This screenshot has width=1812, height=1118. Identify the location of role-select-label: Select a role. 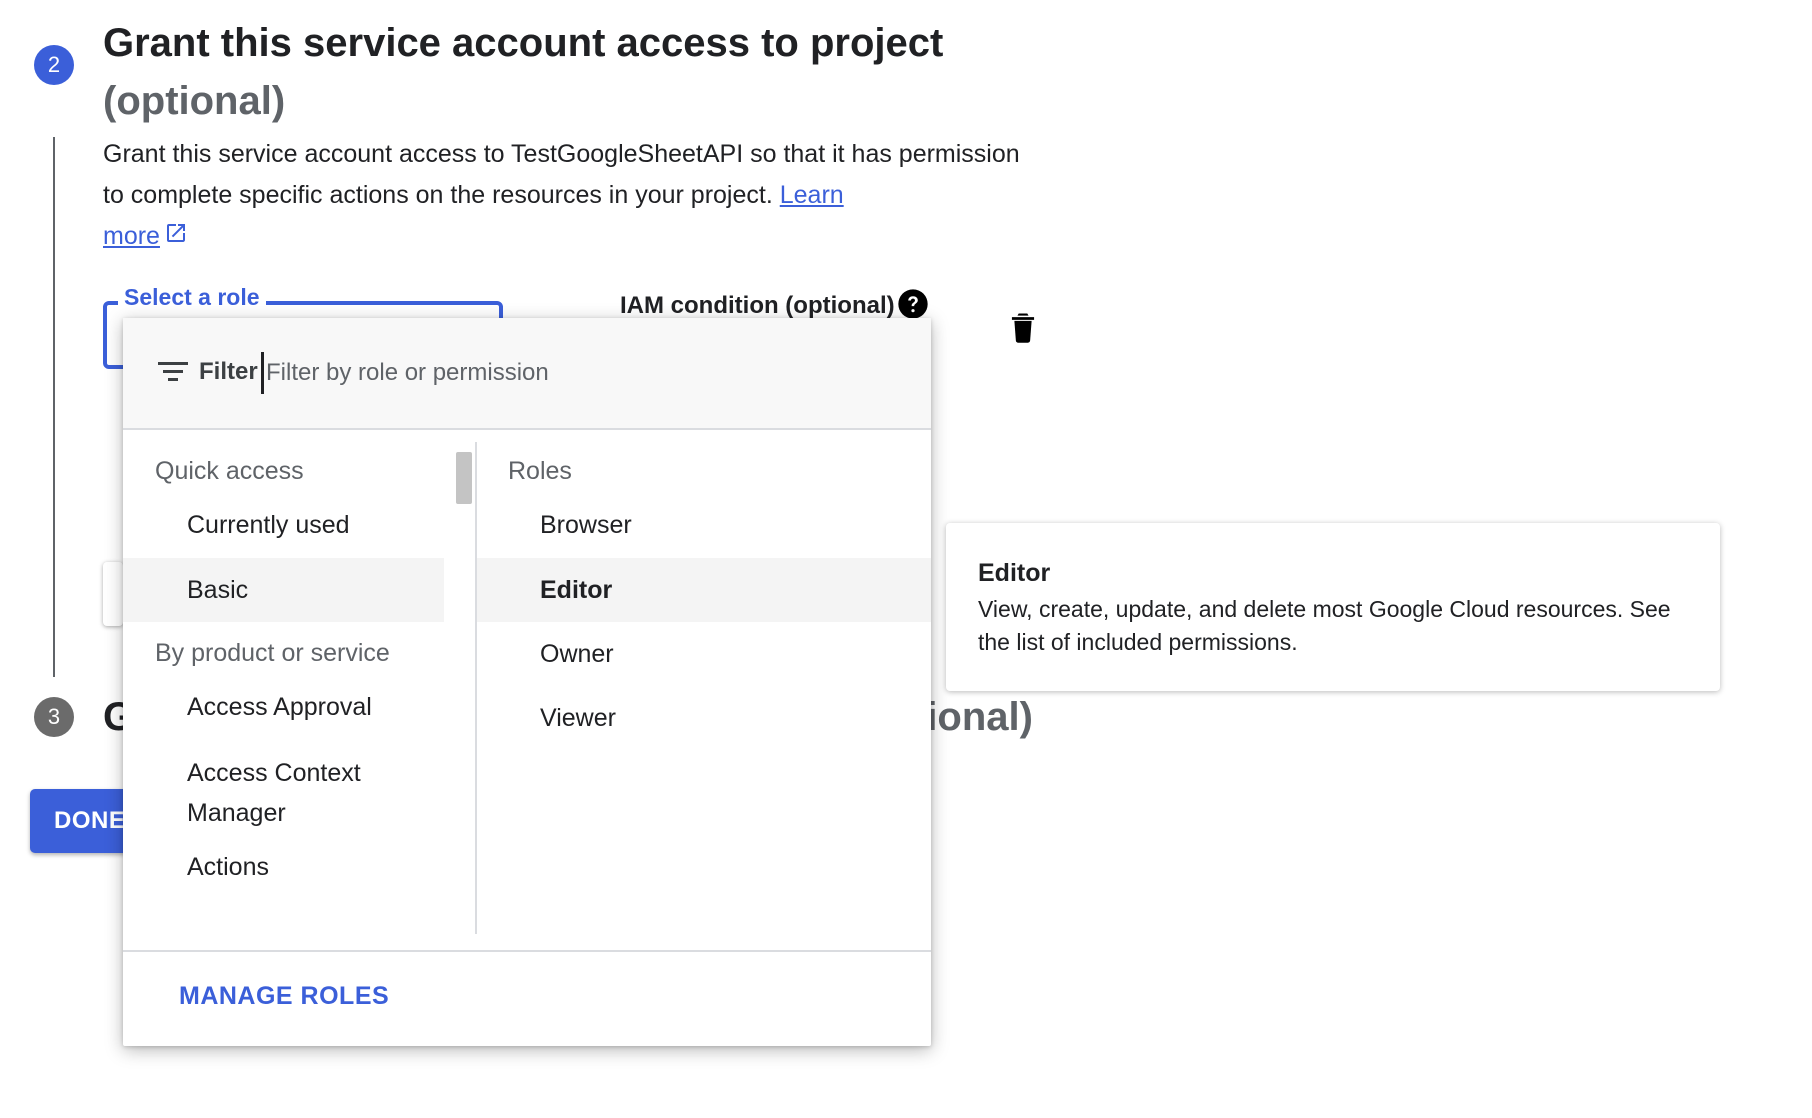
(192, 297).